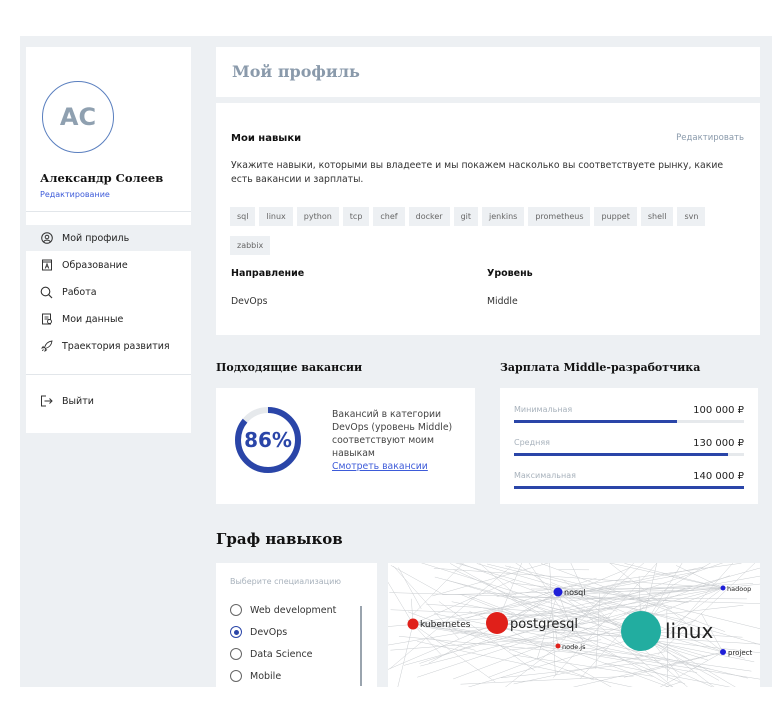 The height and width of the screenshot is (723, 784). I want to click on user-name: Александр Солеев, so click(102, 178).